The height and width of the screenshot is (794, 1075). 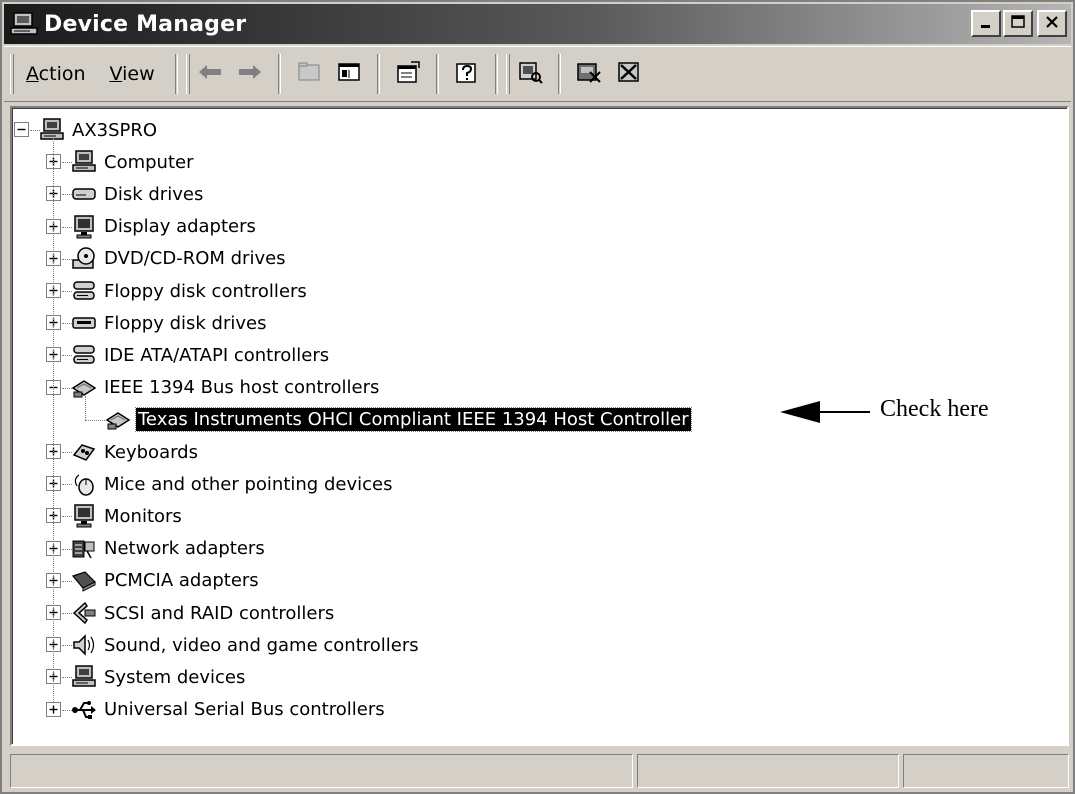 What do you see at coordinates (84, 259) in the screenshot?
I see `dvd-icon` at bounding box center [84, 259].